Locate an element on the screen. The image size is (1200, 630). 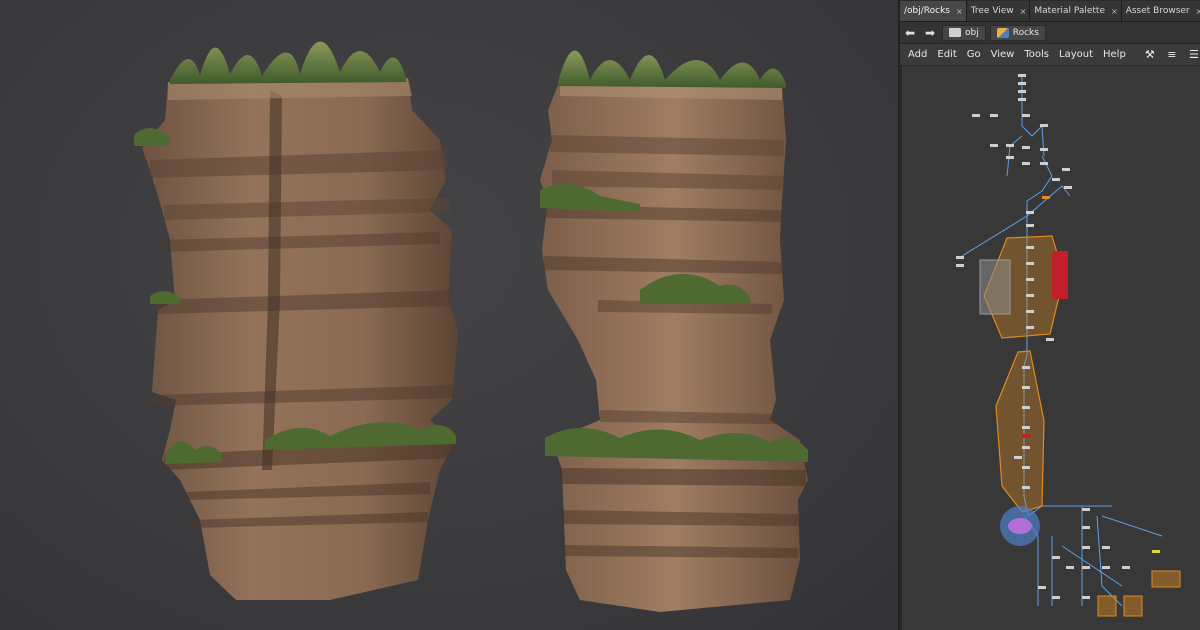
node-wires is located at coordinates (1062, 341).